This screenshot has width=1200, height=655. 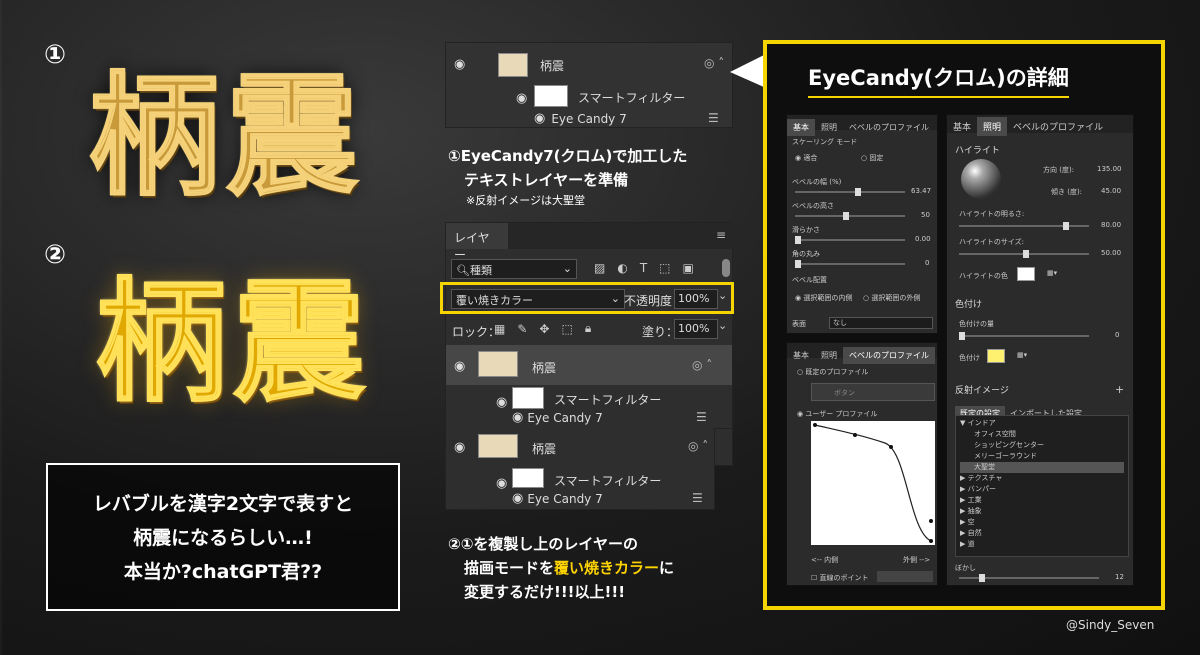 I want to click on tree-item: ▶ 工業, so click(x=1042, y=500).